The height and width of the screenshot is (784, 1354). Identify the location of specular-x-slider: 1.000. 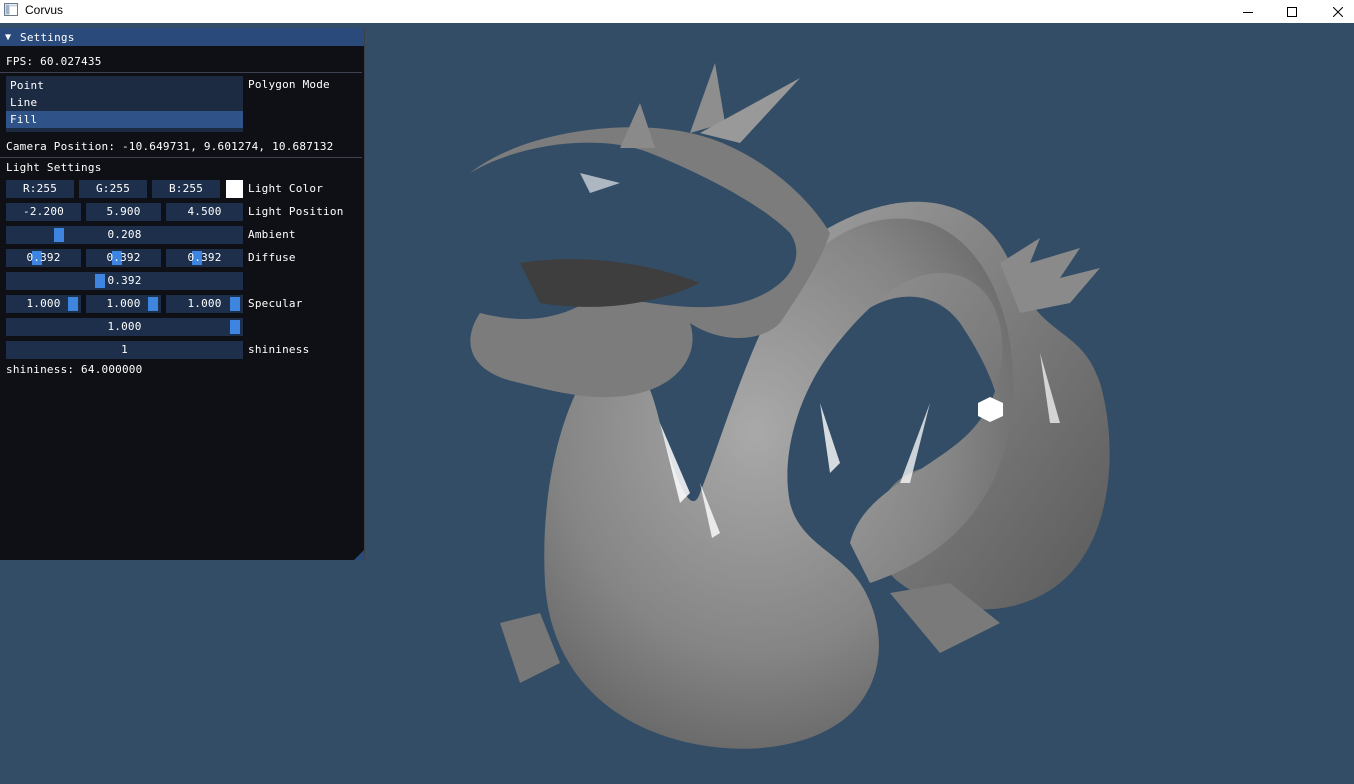
(43, 304).